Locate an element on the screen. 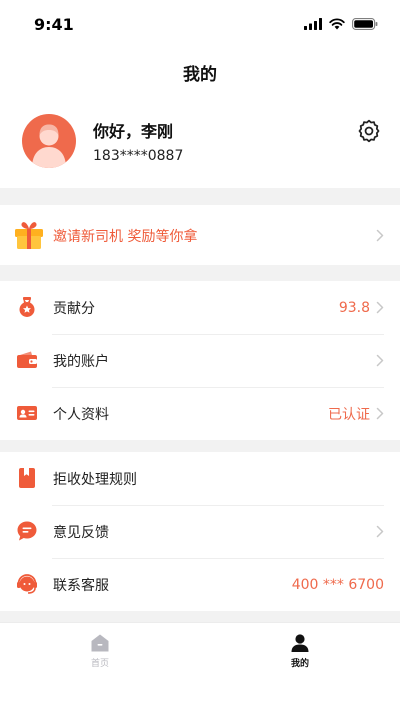 The image size is (400, 713). menu-item-label: 联系客服 is located at coordinates (81, 585).